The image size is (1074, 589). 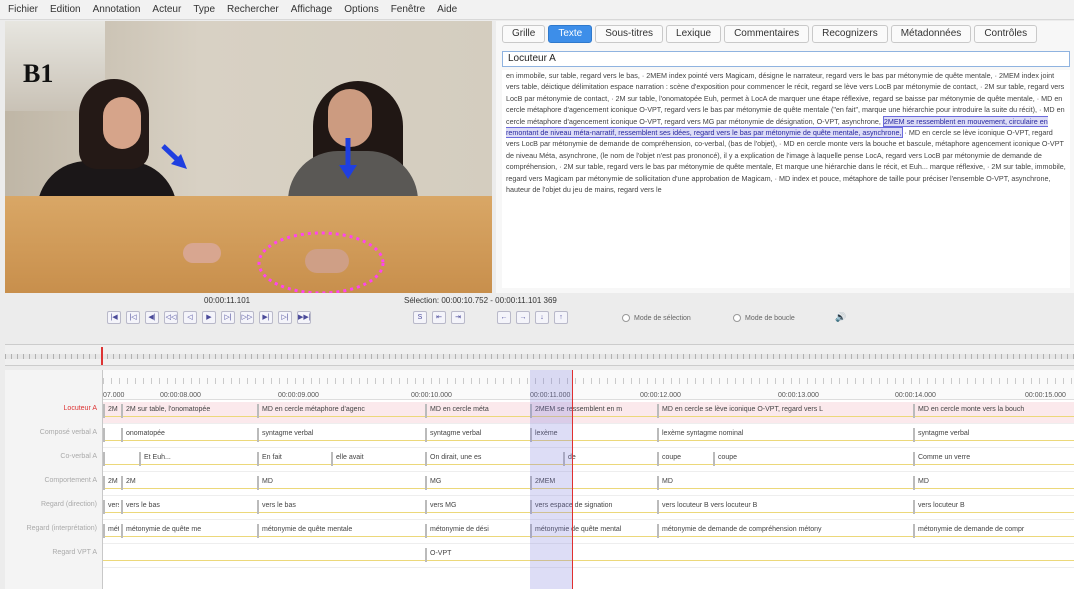 What do you see at coordinates (524, 34) in the screenshot?
I see `tab-grille: Grille` at bounding box center [524, 34].